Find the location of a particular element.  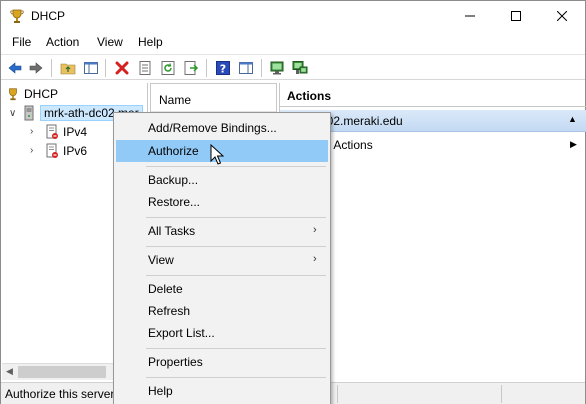

up-one-level-button is located at coordinates (68, 68).